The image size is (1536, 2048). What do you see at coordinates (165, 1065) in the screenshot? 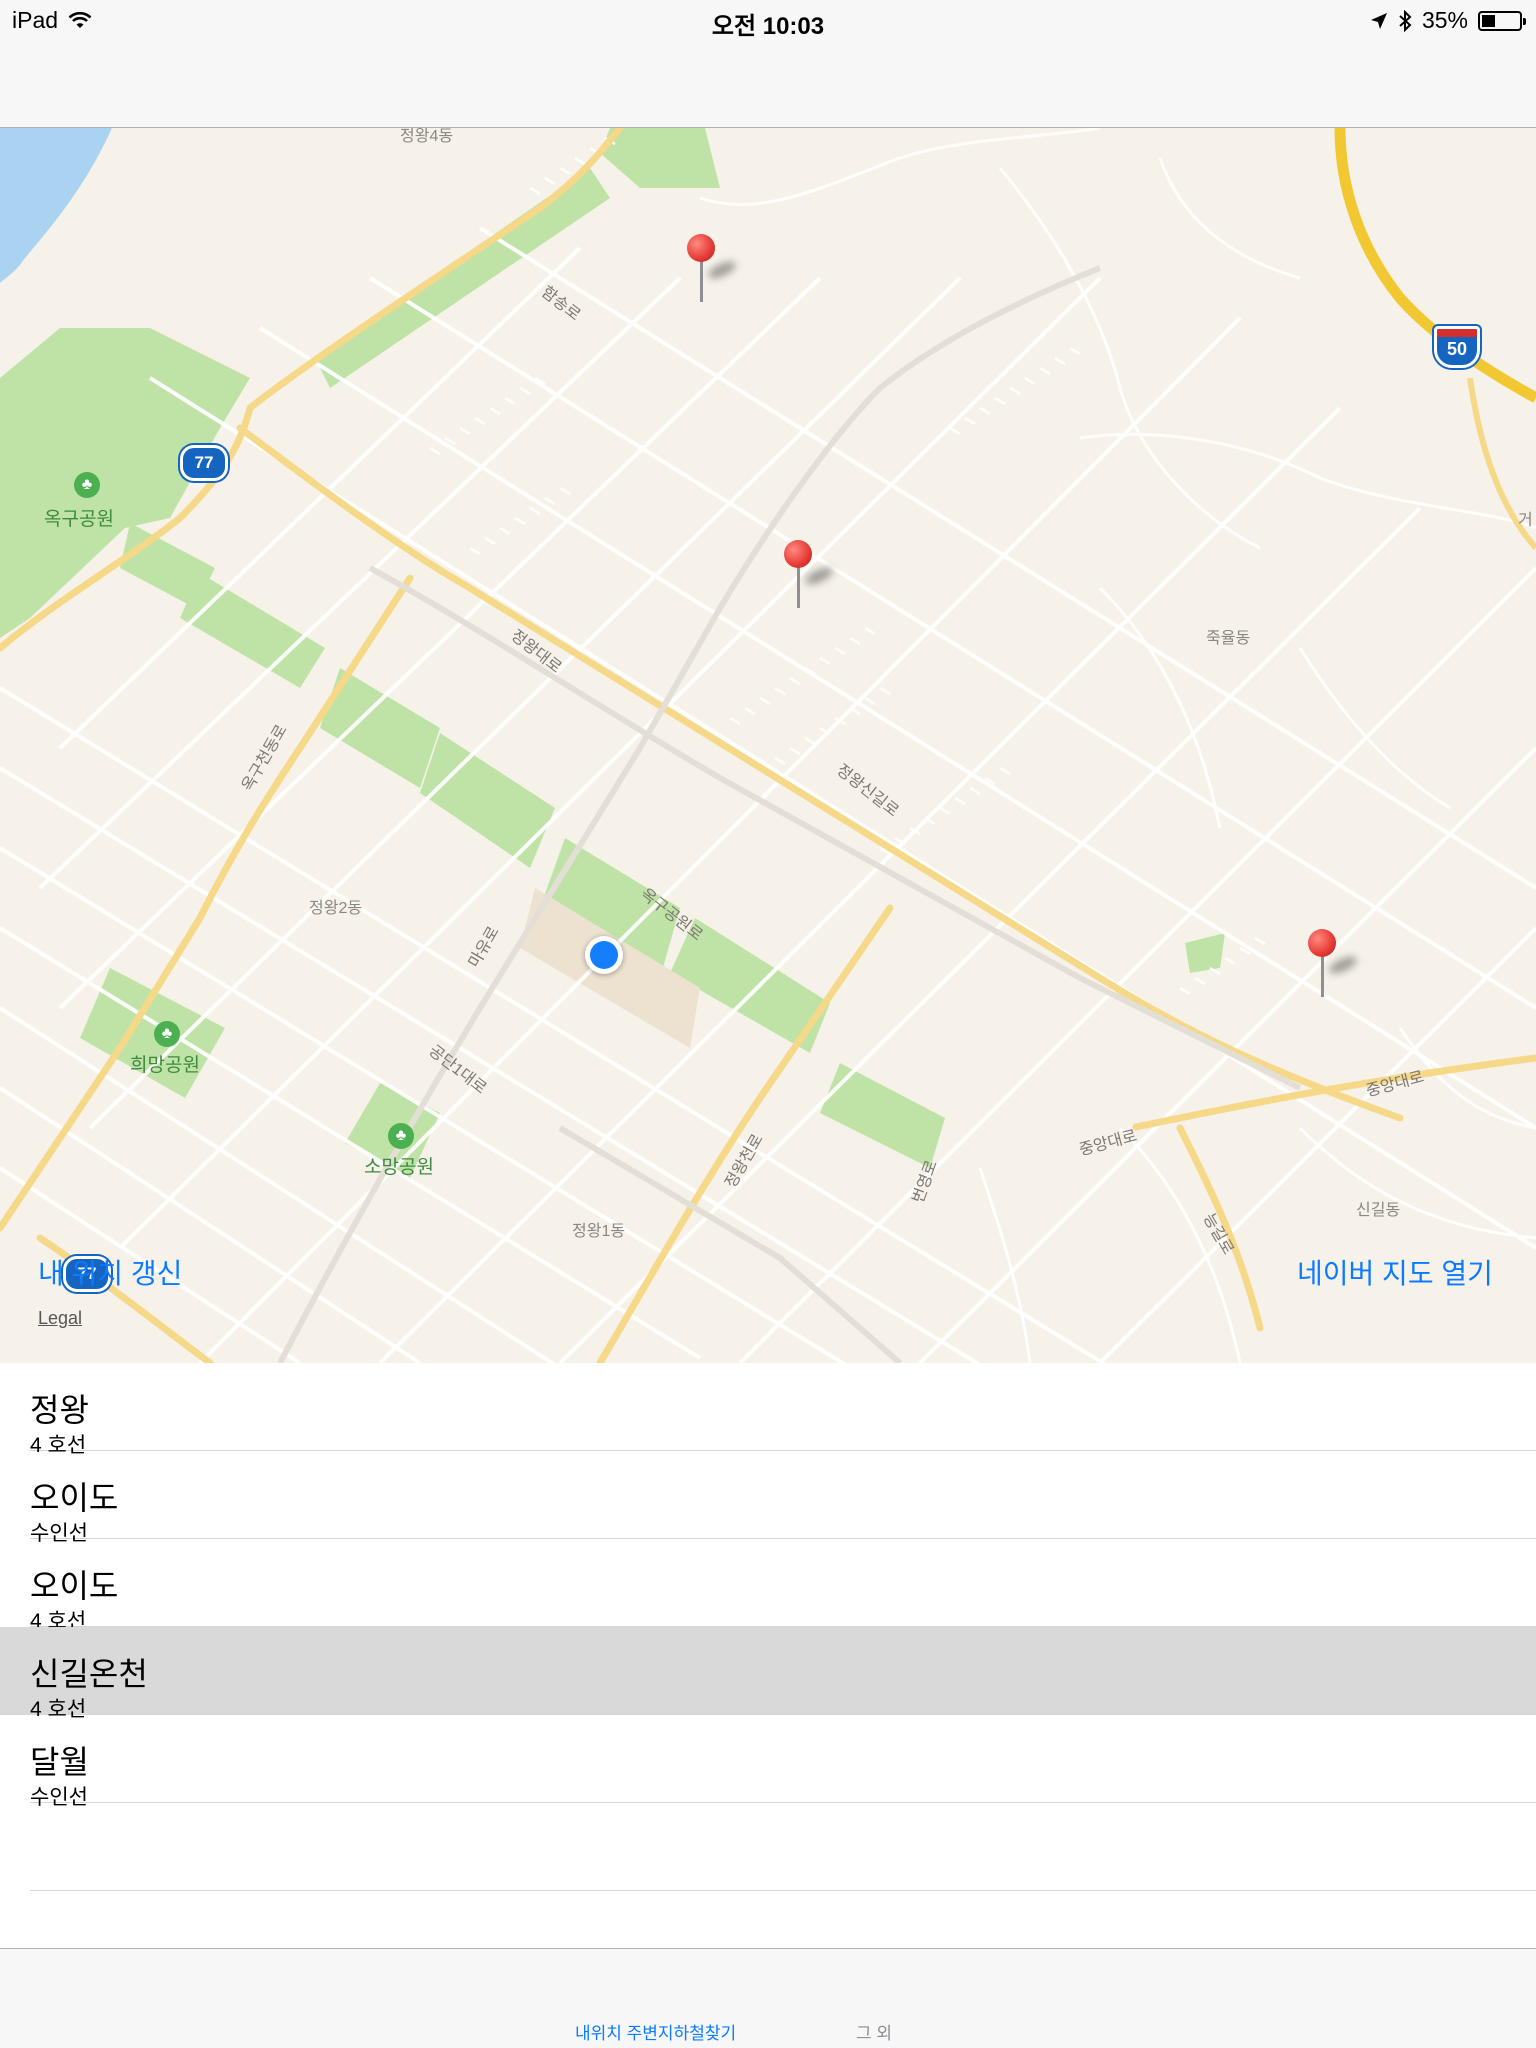
I see `label-park-huimang: 희망공원` at bounding box center [165, 1065].